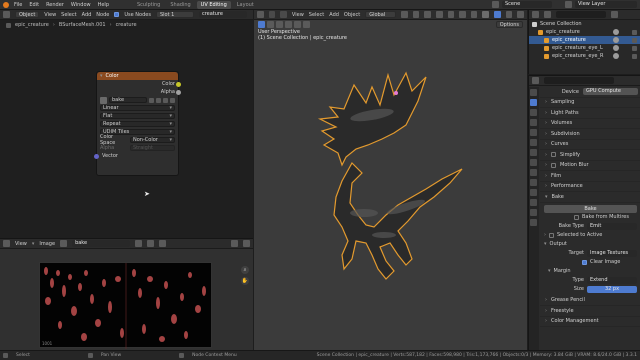 This screenshot has width=640, height=360. I want to click on filter-icon, so click(614, 14).